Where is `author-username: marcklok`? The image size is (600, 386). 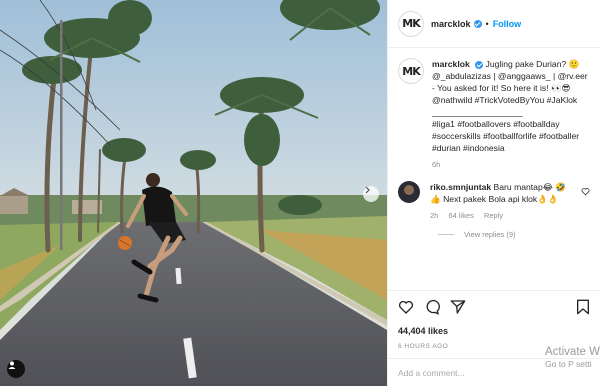 author-username: marcklok is located at coordinates (451, 24).